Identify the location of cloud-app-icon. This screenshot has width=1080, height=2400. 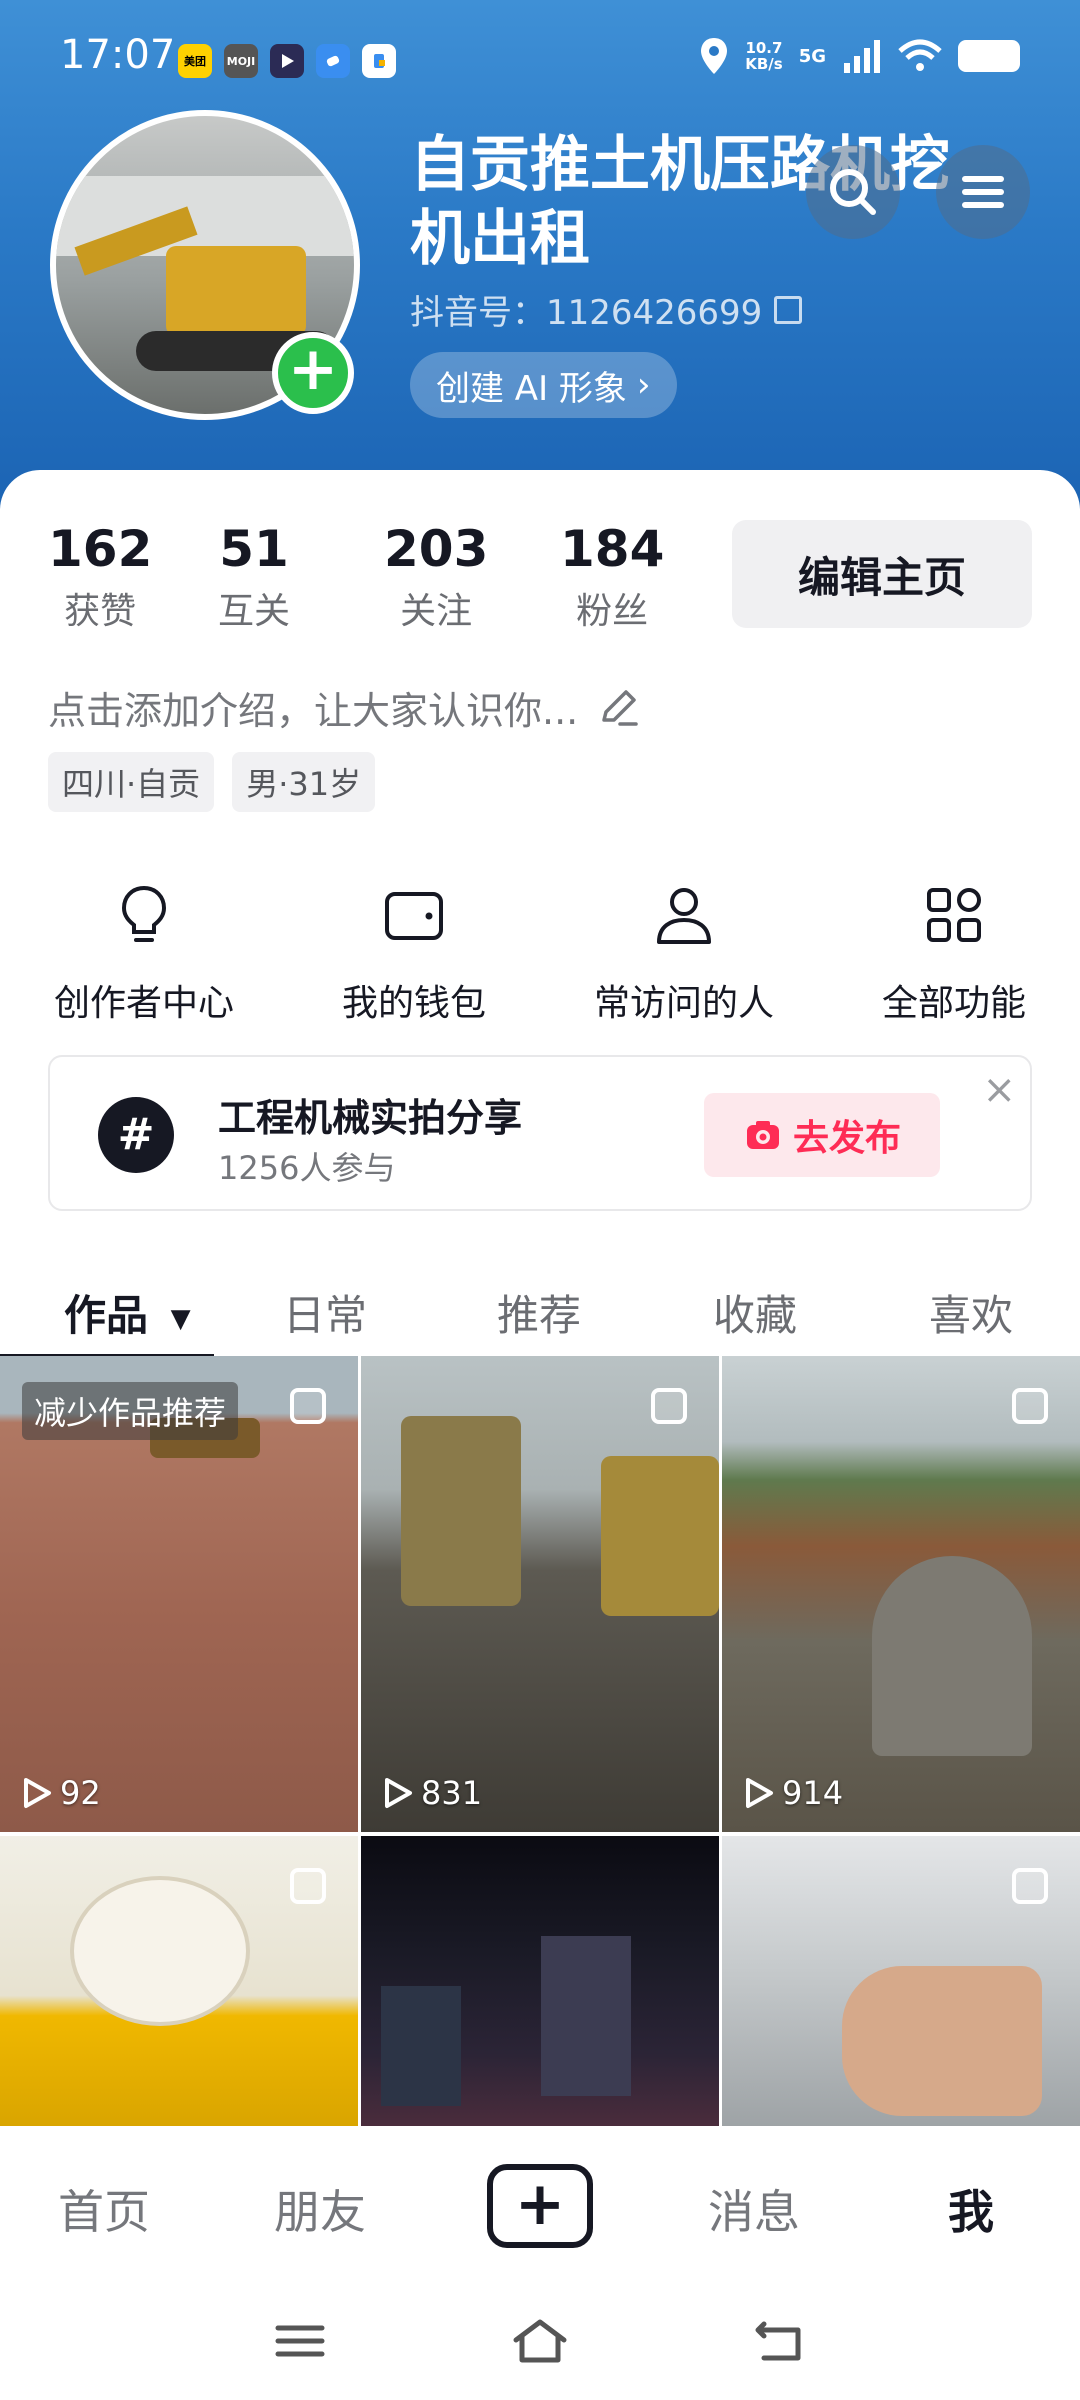
(333, 61).